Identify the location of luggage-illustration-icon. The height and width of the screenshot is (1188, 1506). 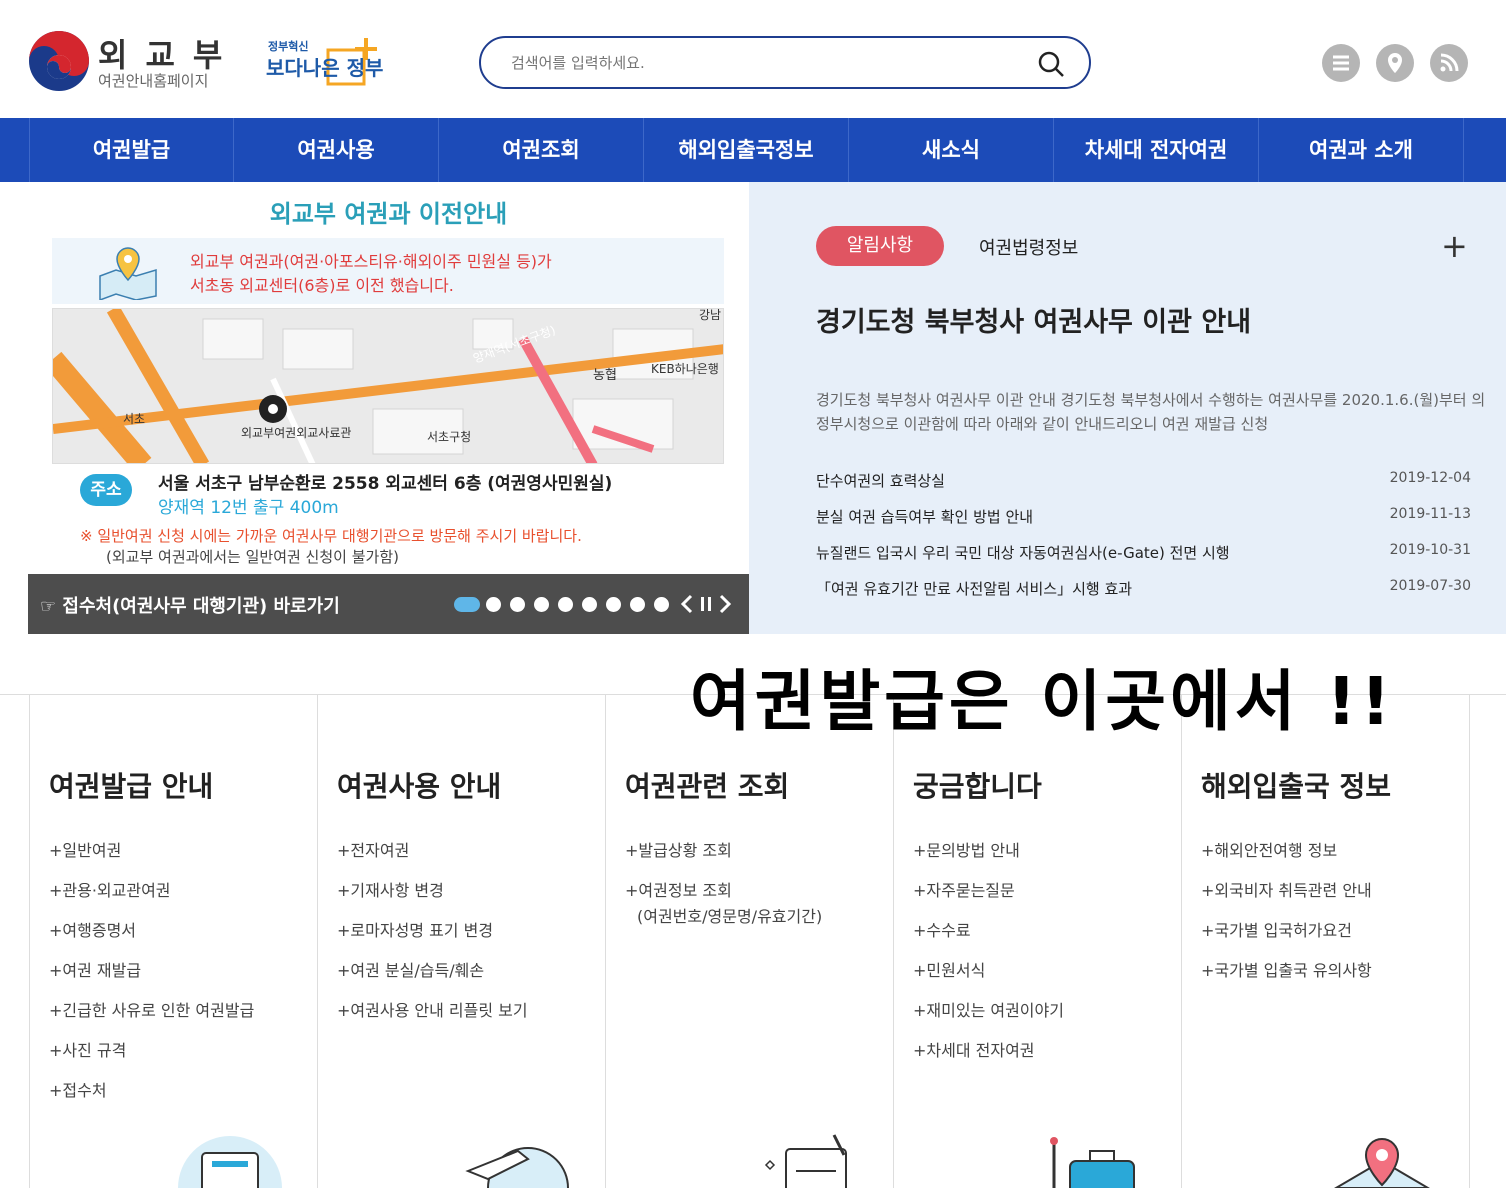
(1092, 1162).